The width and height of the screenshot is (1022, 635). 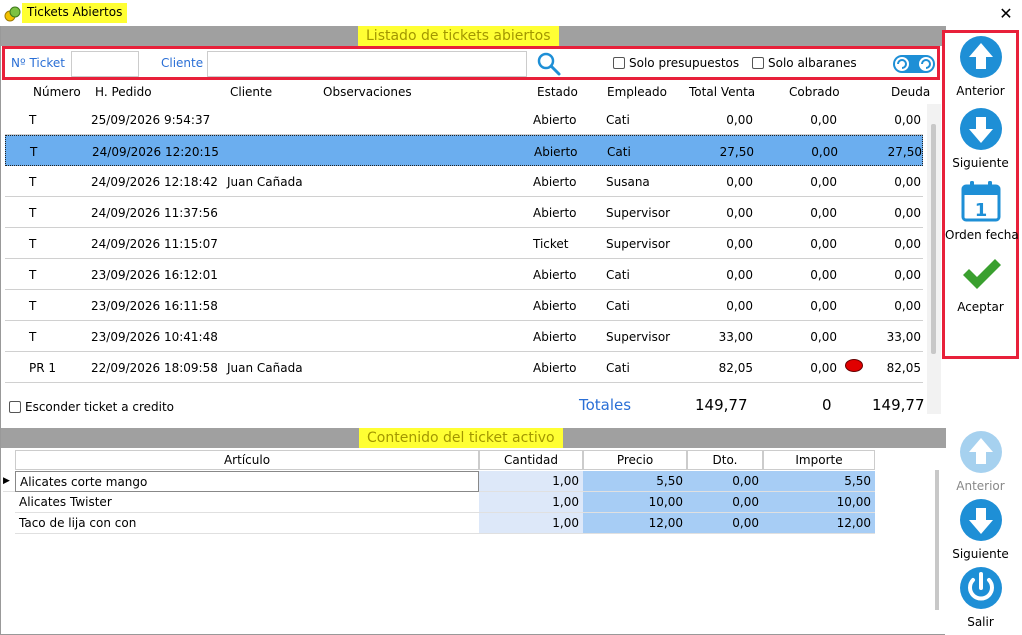 What do you see at coordinates (91, 407) in the screenshot?
I see `hide-credit-checkbox: Esconder ticket a credito` at bounding box center [91, 407].